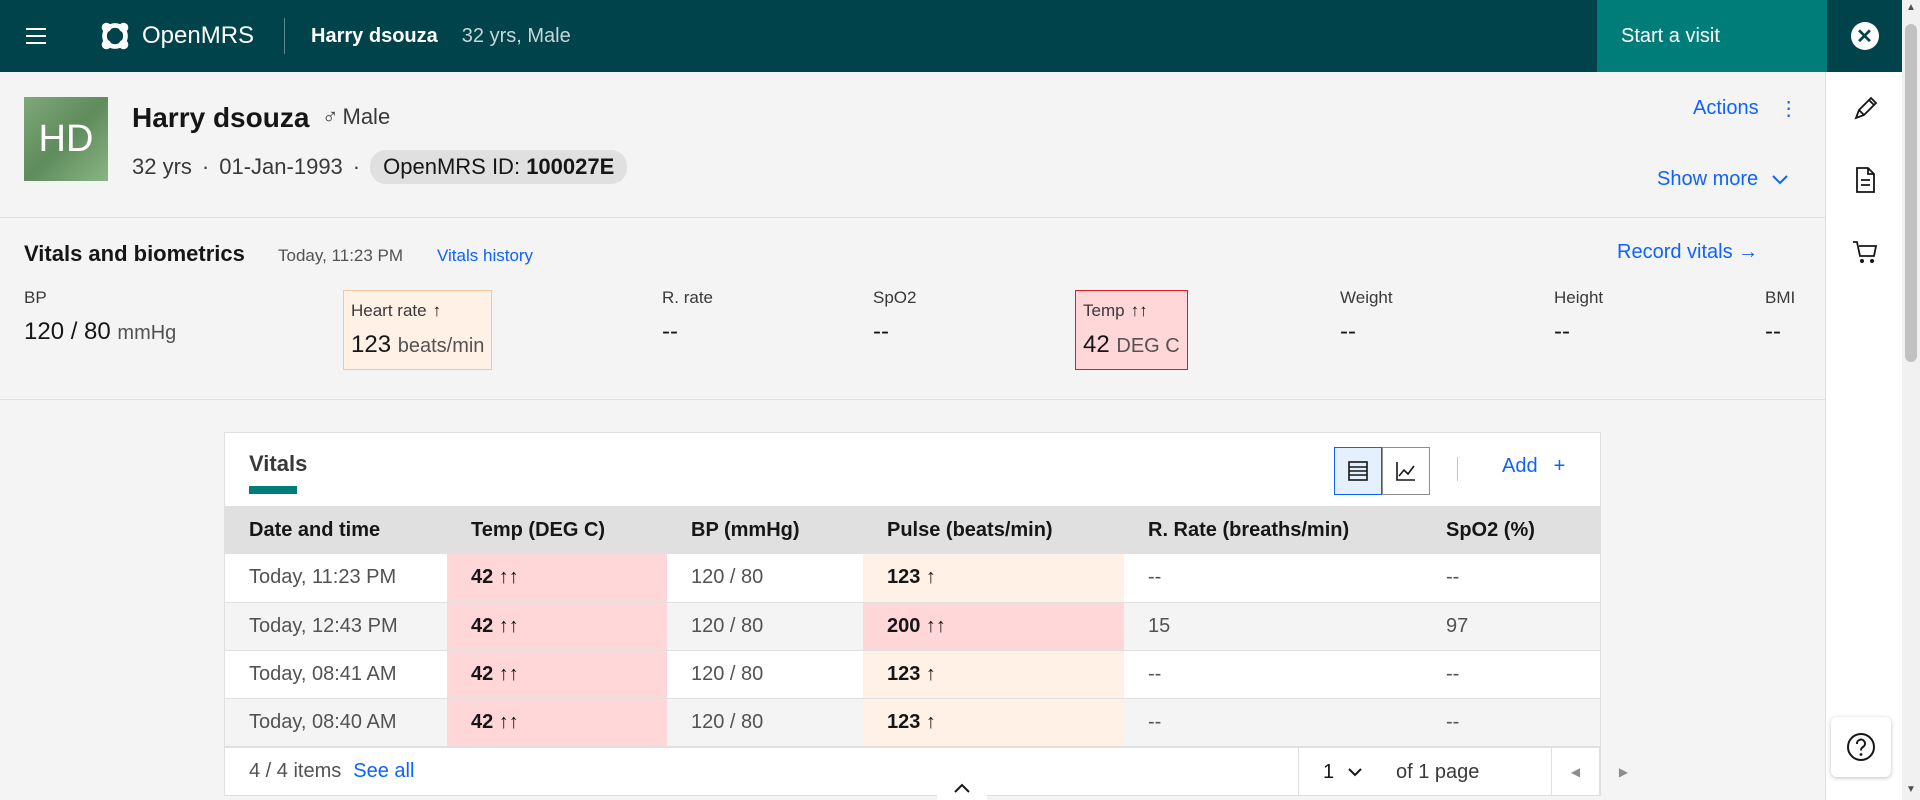 This screenshot has height=800, width=1920. Describe the element at coordinates (1911, 193) in the screenshot. I see `scrollbar-thumb` at that location.